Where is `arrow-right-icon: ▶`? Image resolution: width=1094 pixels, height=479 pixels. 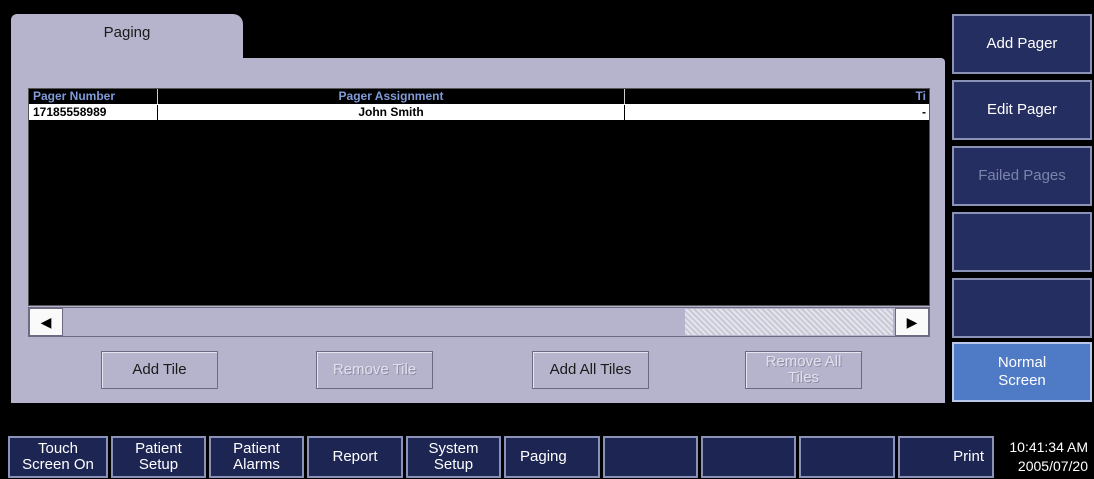 arrow-right-icon: ▶ is located at coordinates (912, 321).